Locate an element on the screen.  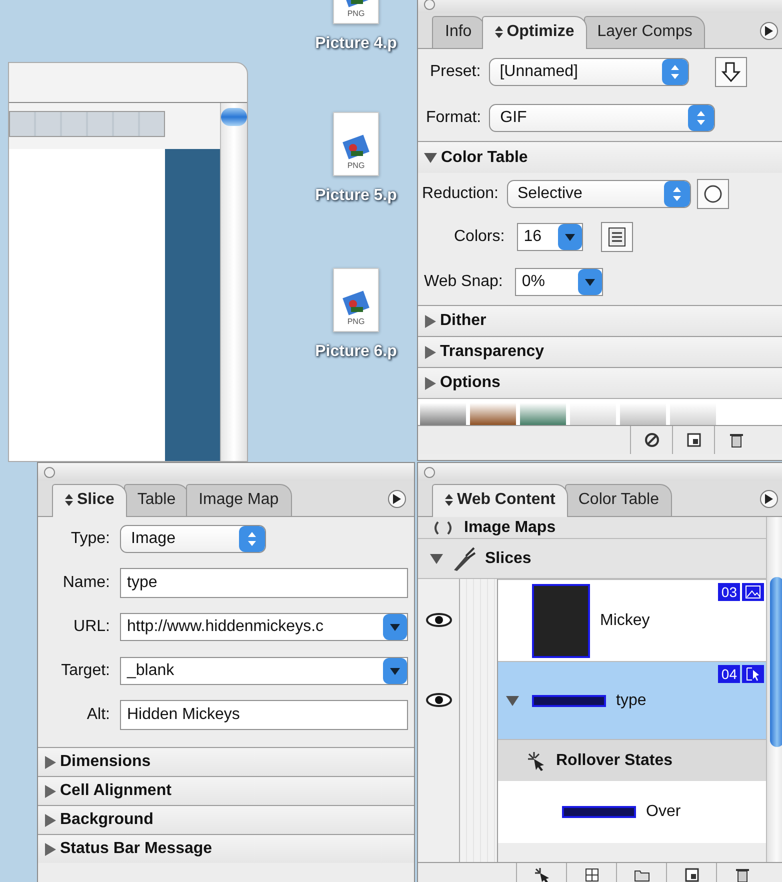
combo-field: http://www.hiddenmickeys.c is located at coordinates (264, 627).